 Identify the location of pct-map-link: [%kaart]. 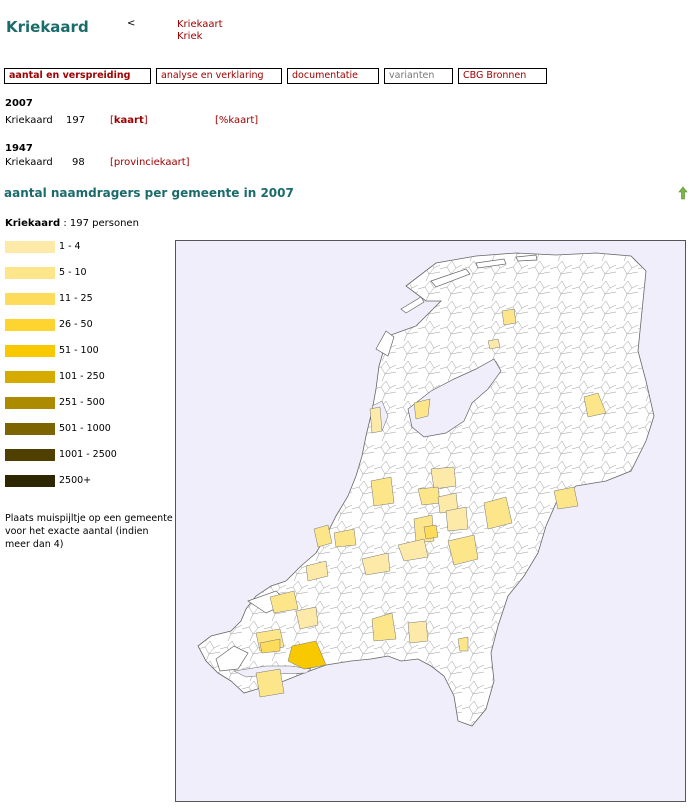
(236, 120).